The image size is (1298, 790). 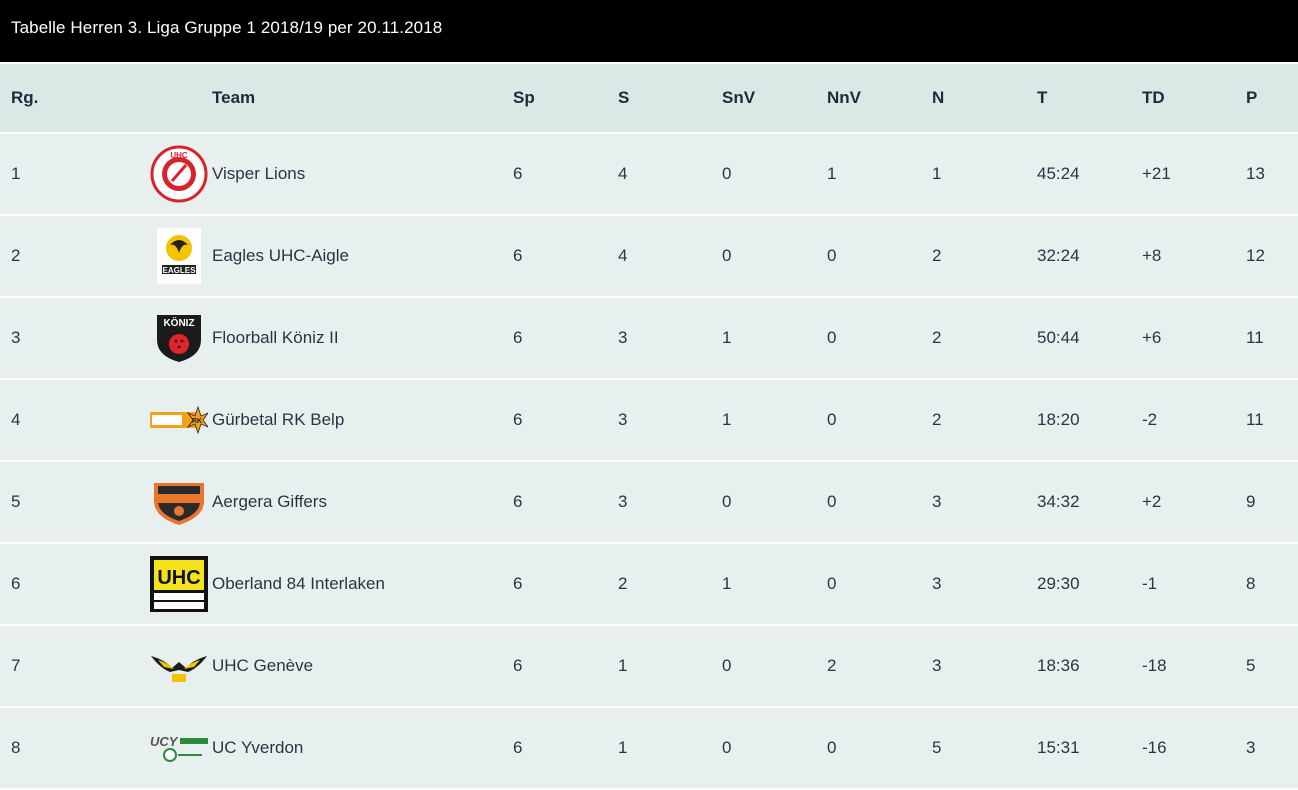 What do you see at coordinates (257, 748) in the screenshot?
I see `team-name: UC Yverdon` at bounding box center [257, 748].